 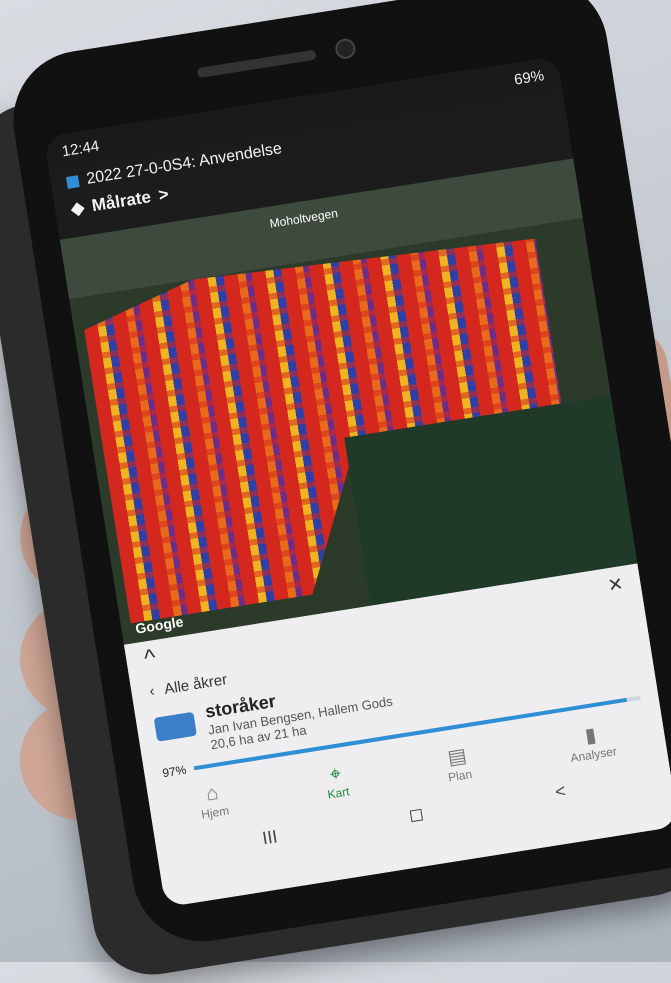 What do you see at coordinates (270, 837) in the screenshot?
I see `recents-button: III` at bounding box center [270, 837].